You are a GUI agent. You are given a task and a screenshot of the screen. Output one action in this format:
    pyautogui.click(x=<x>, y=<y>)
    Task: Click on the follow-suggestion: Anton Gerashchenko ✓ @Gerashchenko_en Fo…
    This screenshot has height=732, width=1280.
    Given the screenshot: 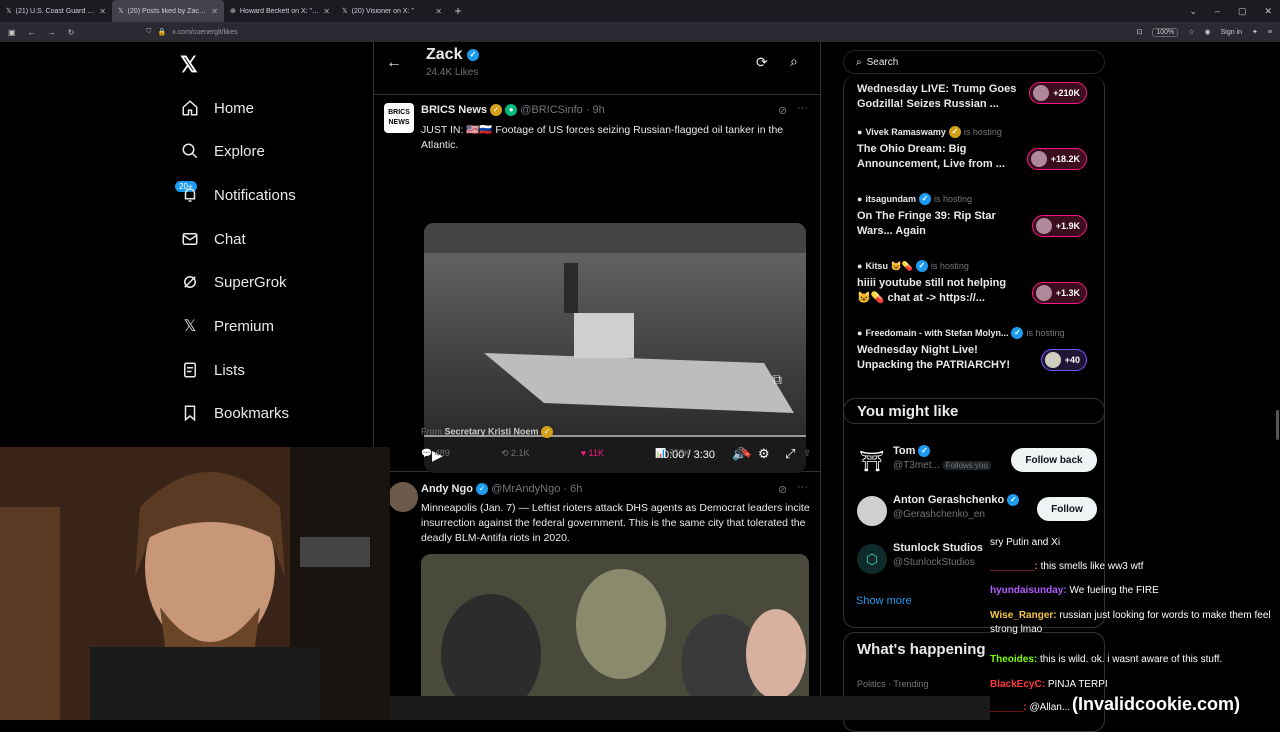 What is the action you would take?
    pyautogui.click(x=977, y=510)
    